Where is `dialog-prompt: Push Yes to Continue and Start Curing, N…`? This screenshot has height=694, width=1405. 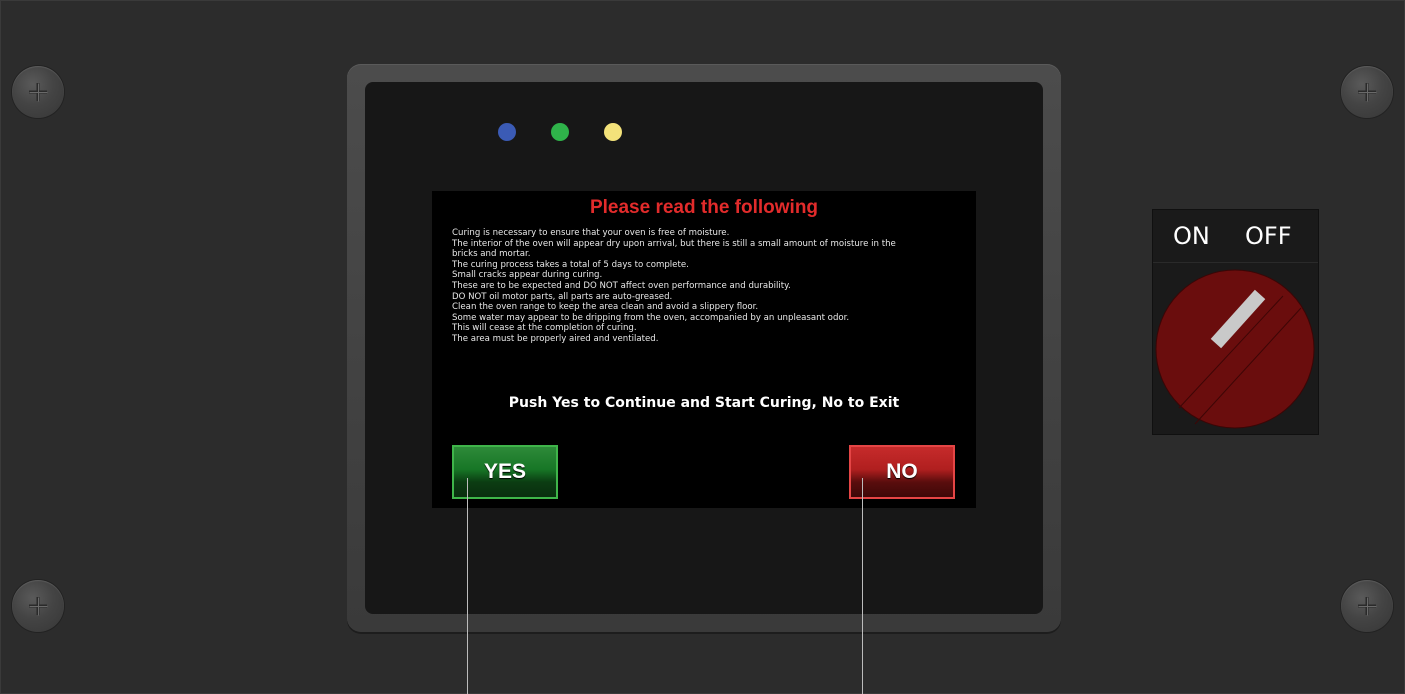
dialog-prompt: Push Yes to Continue and Start Curing, N… is located at coordinates (704, 403).